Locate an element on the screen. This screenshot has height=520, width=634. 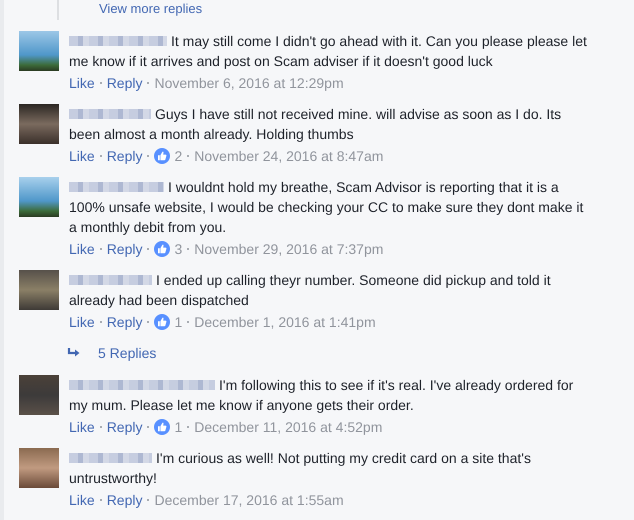
comment-date: December 11, 2016 at 4:52pm is located at coordinates (288, 427).